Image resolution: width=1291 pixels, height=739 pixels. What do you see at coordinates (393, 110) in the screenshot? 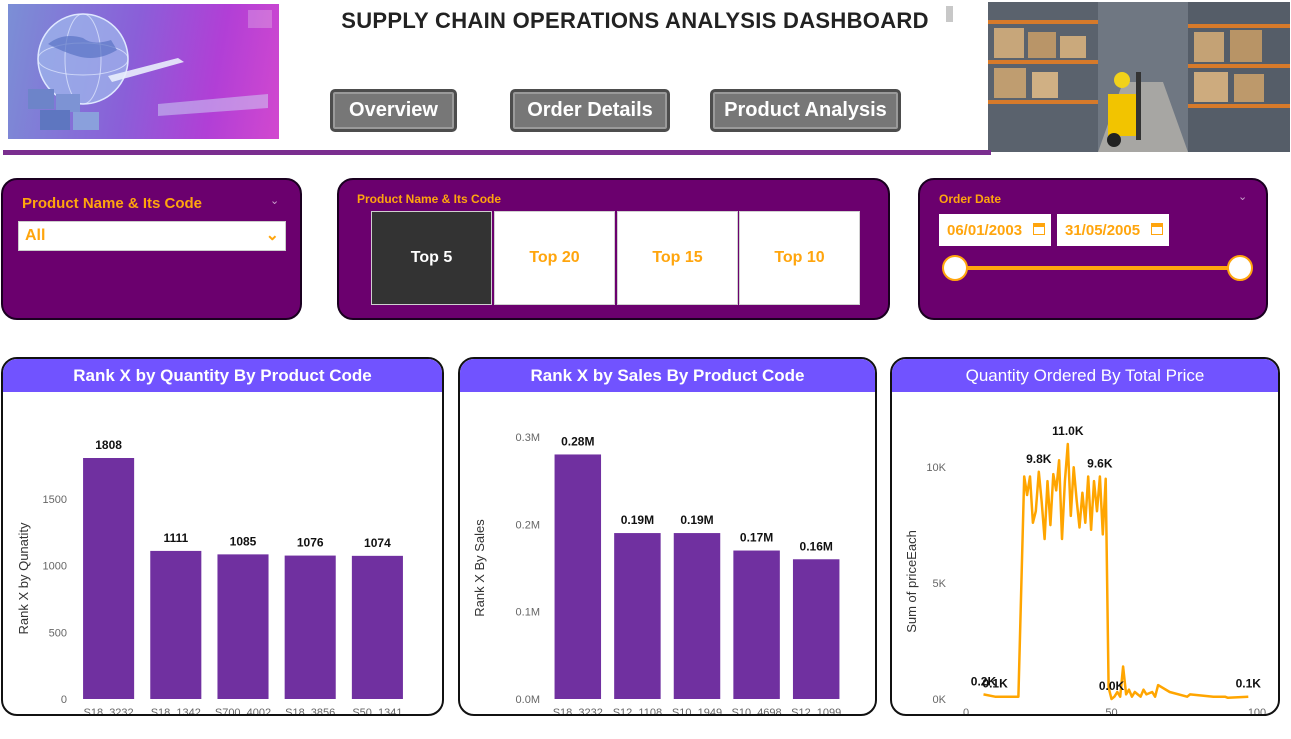
I see `nav-overview-button: Overview` at bounding box center [393, 110].